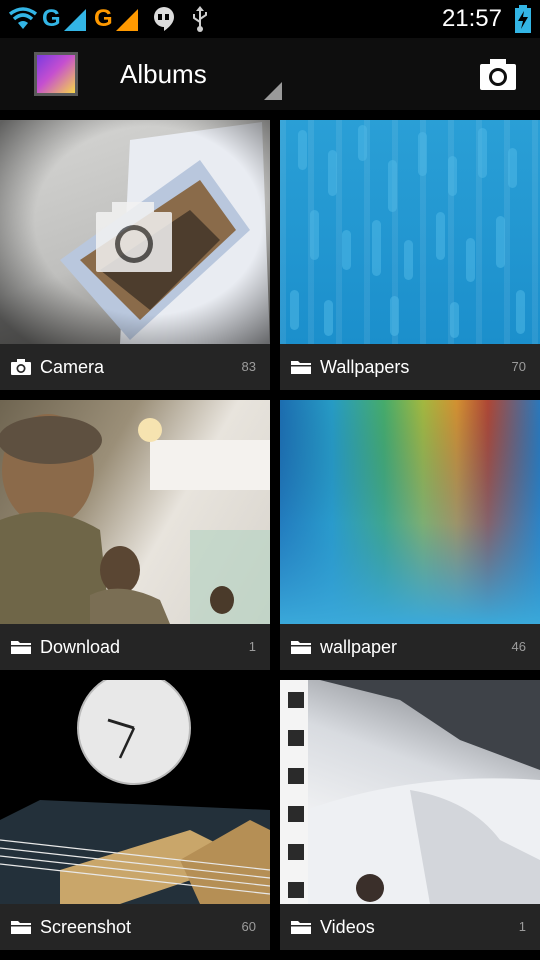  I want to click on spinner-dropdown-icon, so click(273, 91).